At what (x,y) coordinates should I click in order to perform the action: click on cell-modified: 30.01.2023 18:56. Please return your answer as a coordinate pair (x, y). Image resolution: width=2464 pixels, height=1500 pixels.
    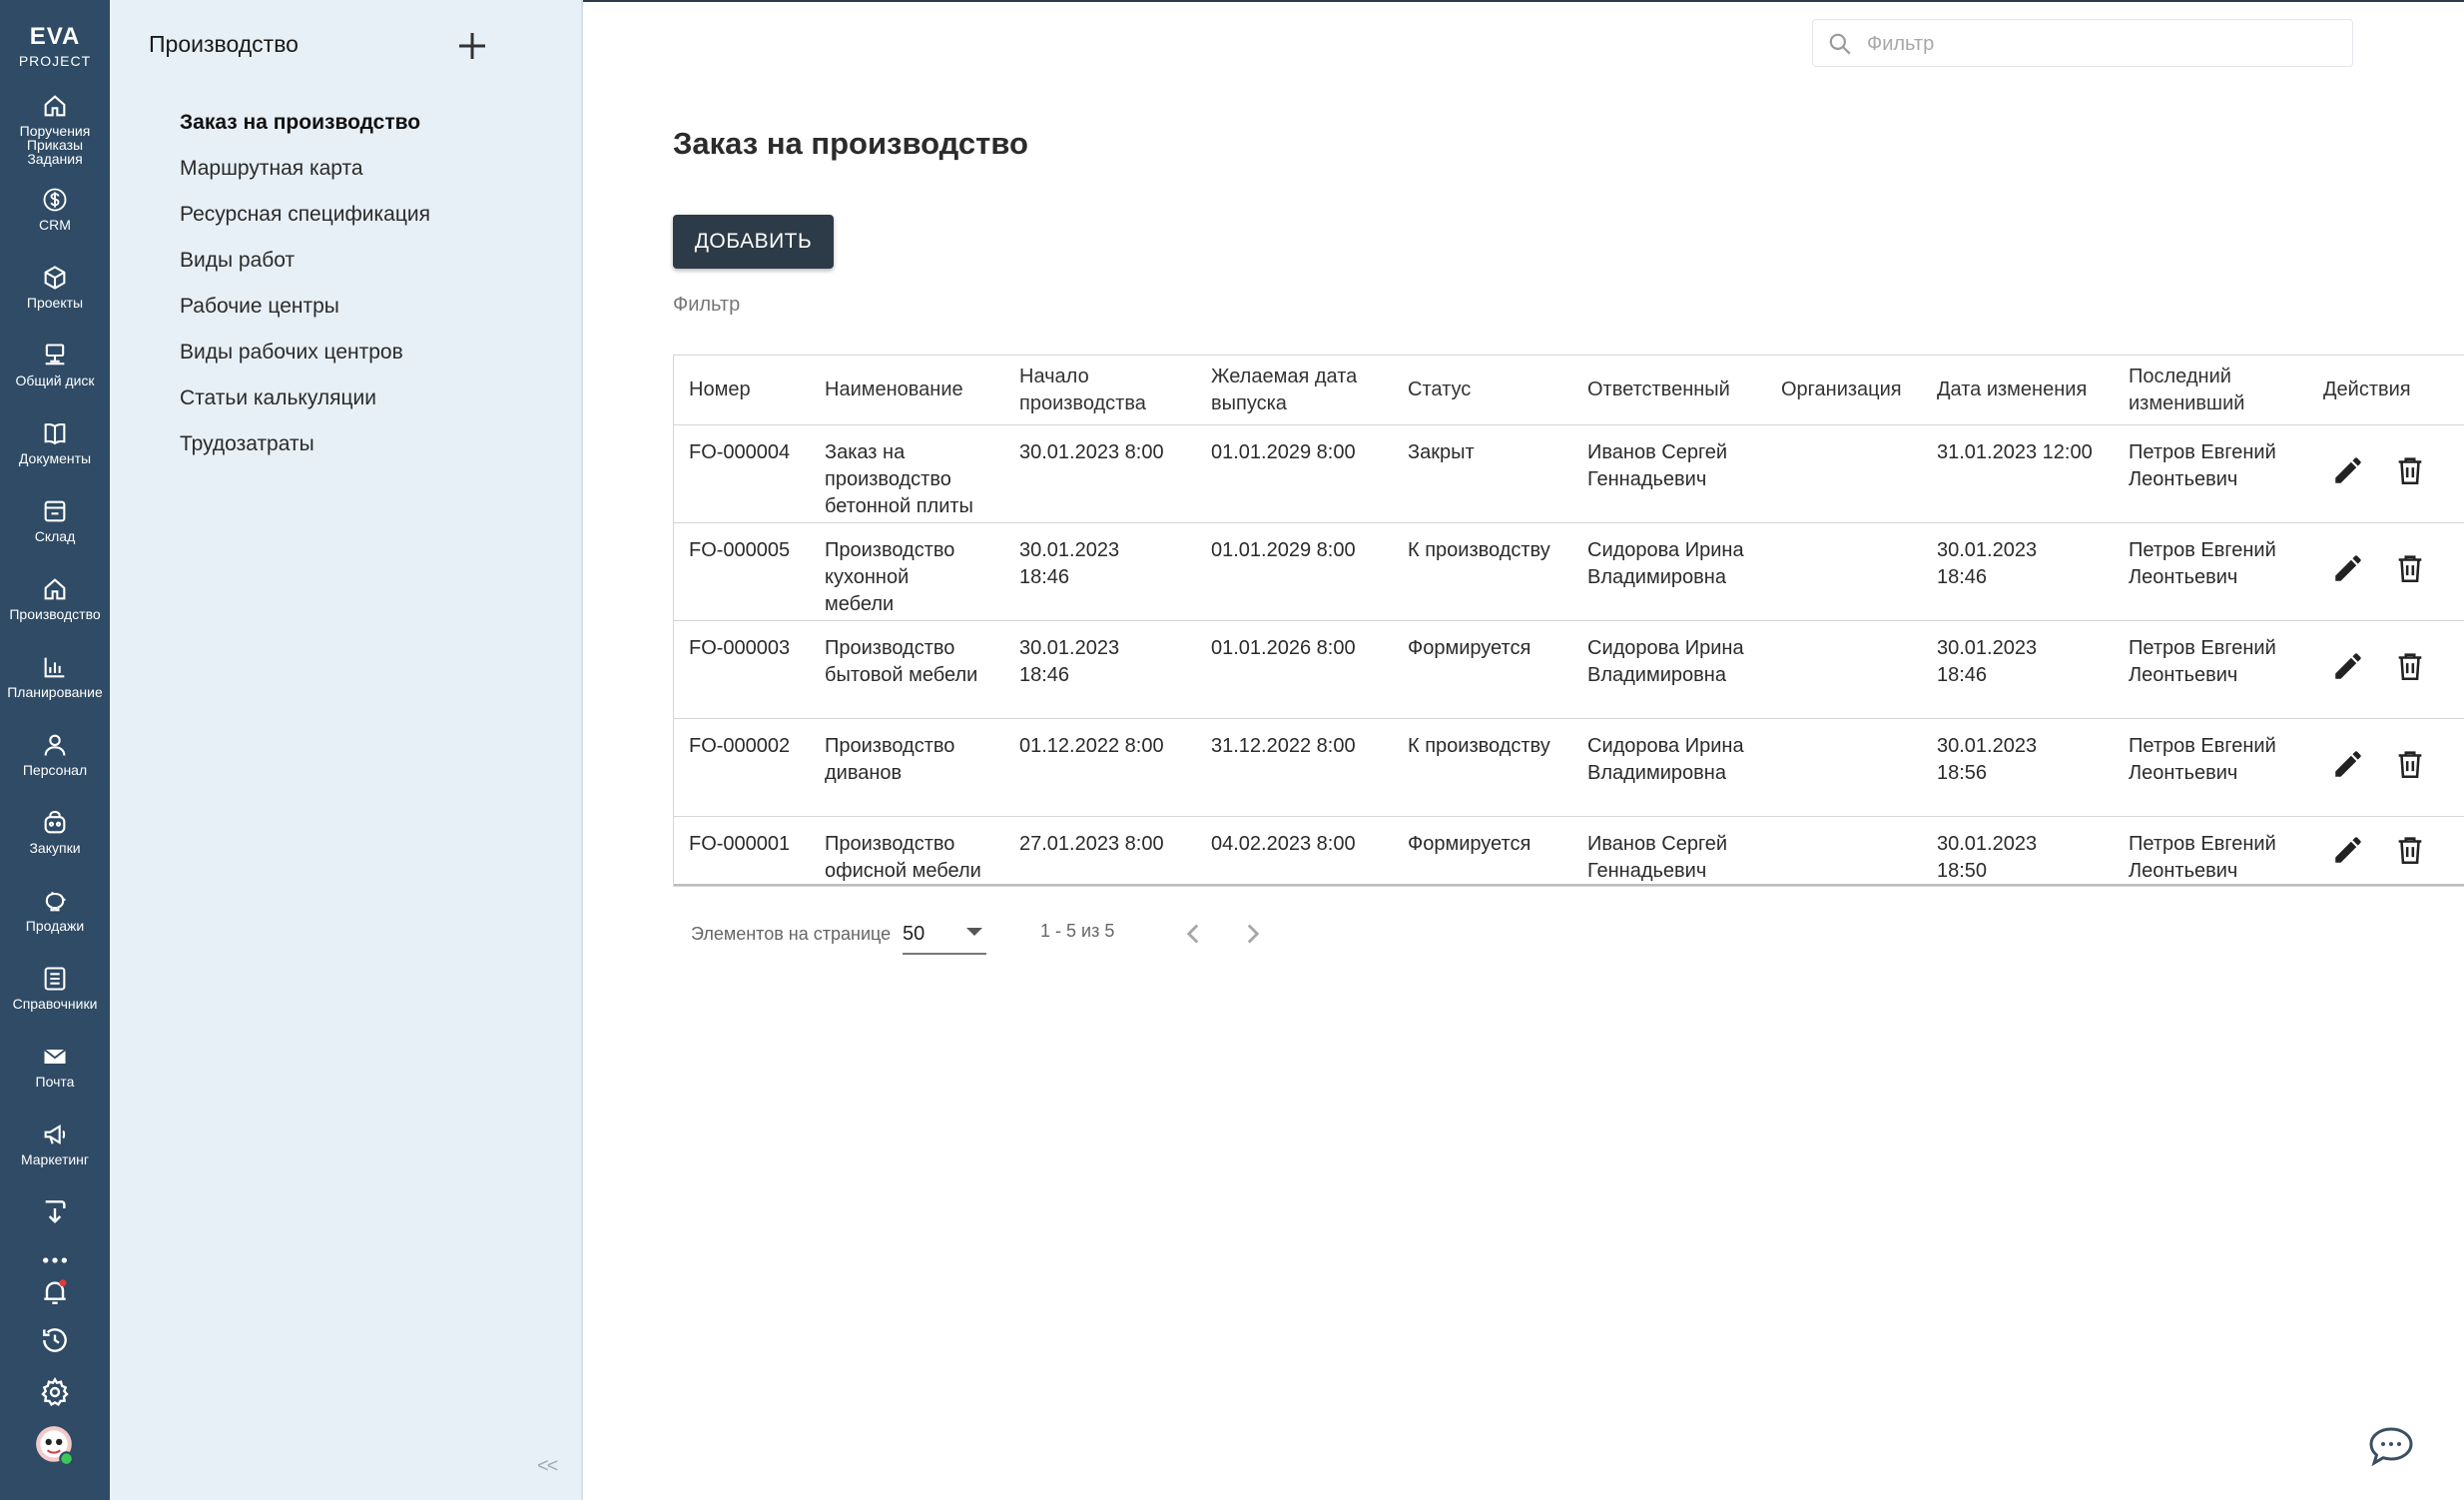
    Looking at the image, I should click on (1987, 760).